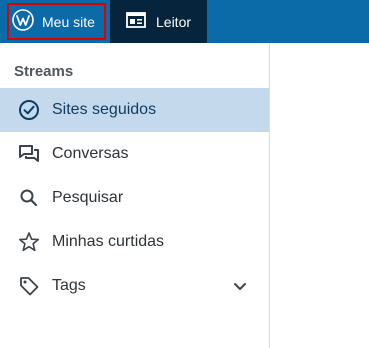 Image resolution: width=369 pixels, height=348 pixels. Describe the element at coordinates (68, 21) in the screenshot. I see `my-site-label: Meu site` at that location.